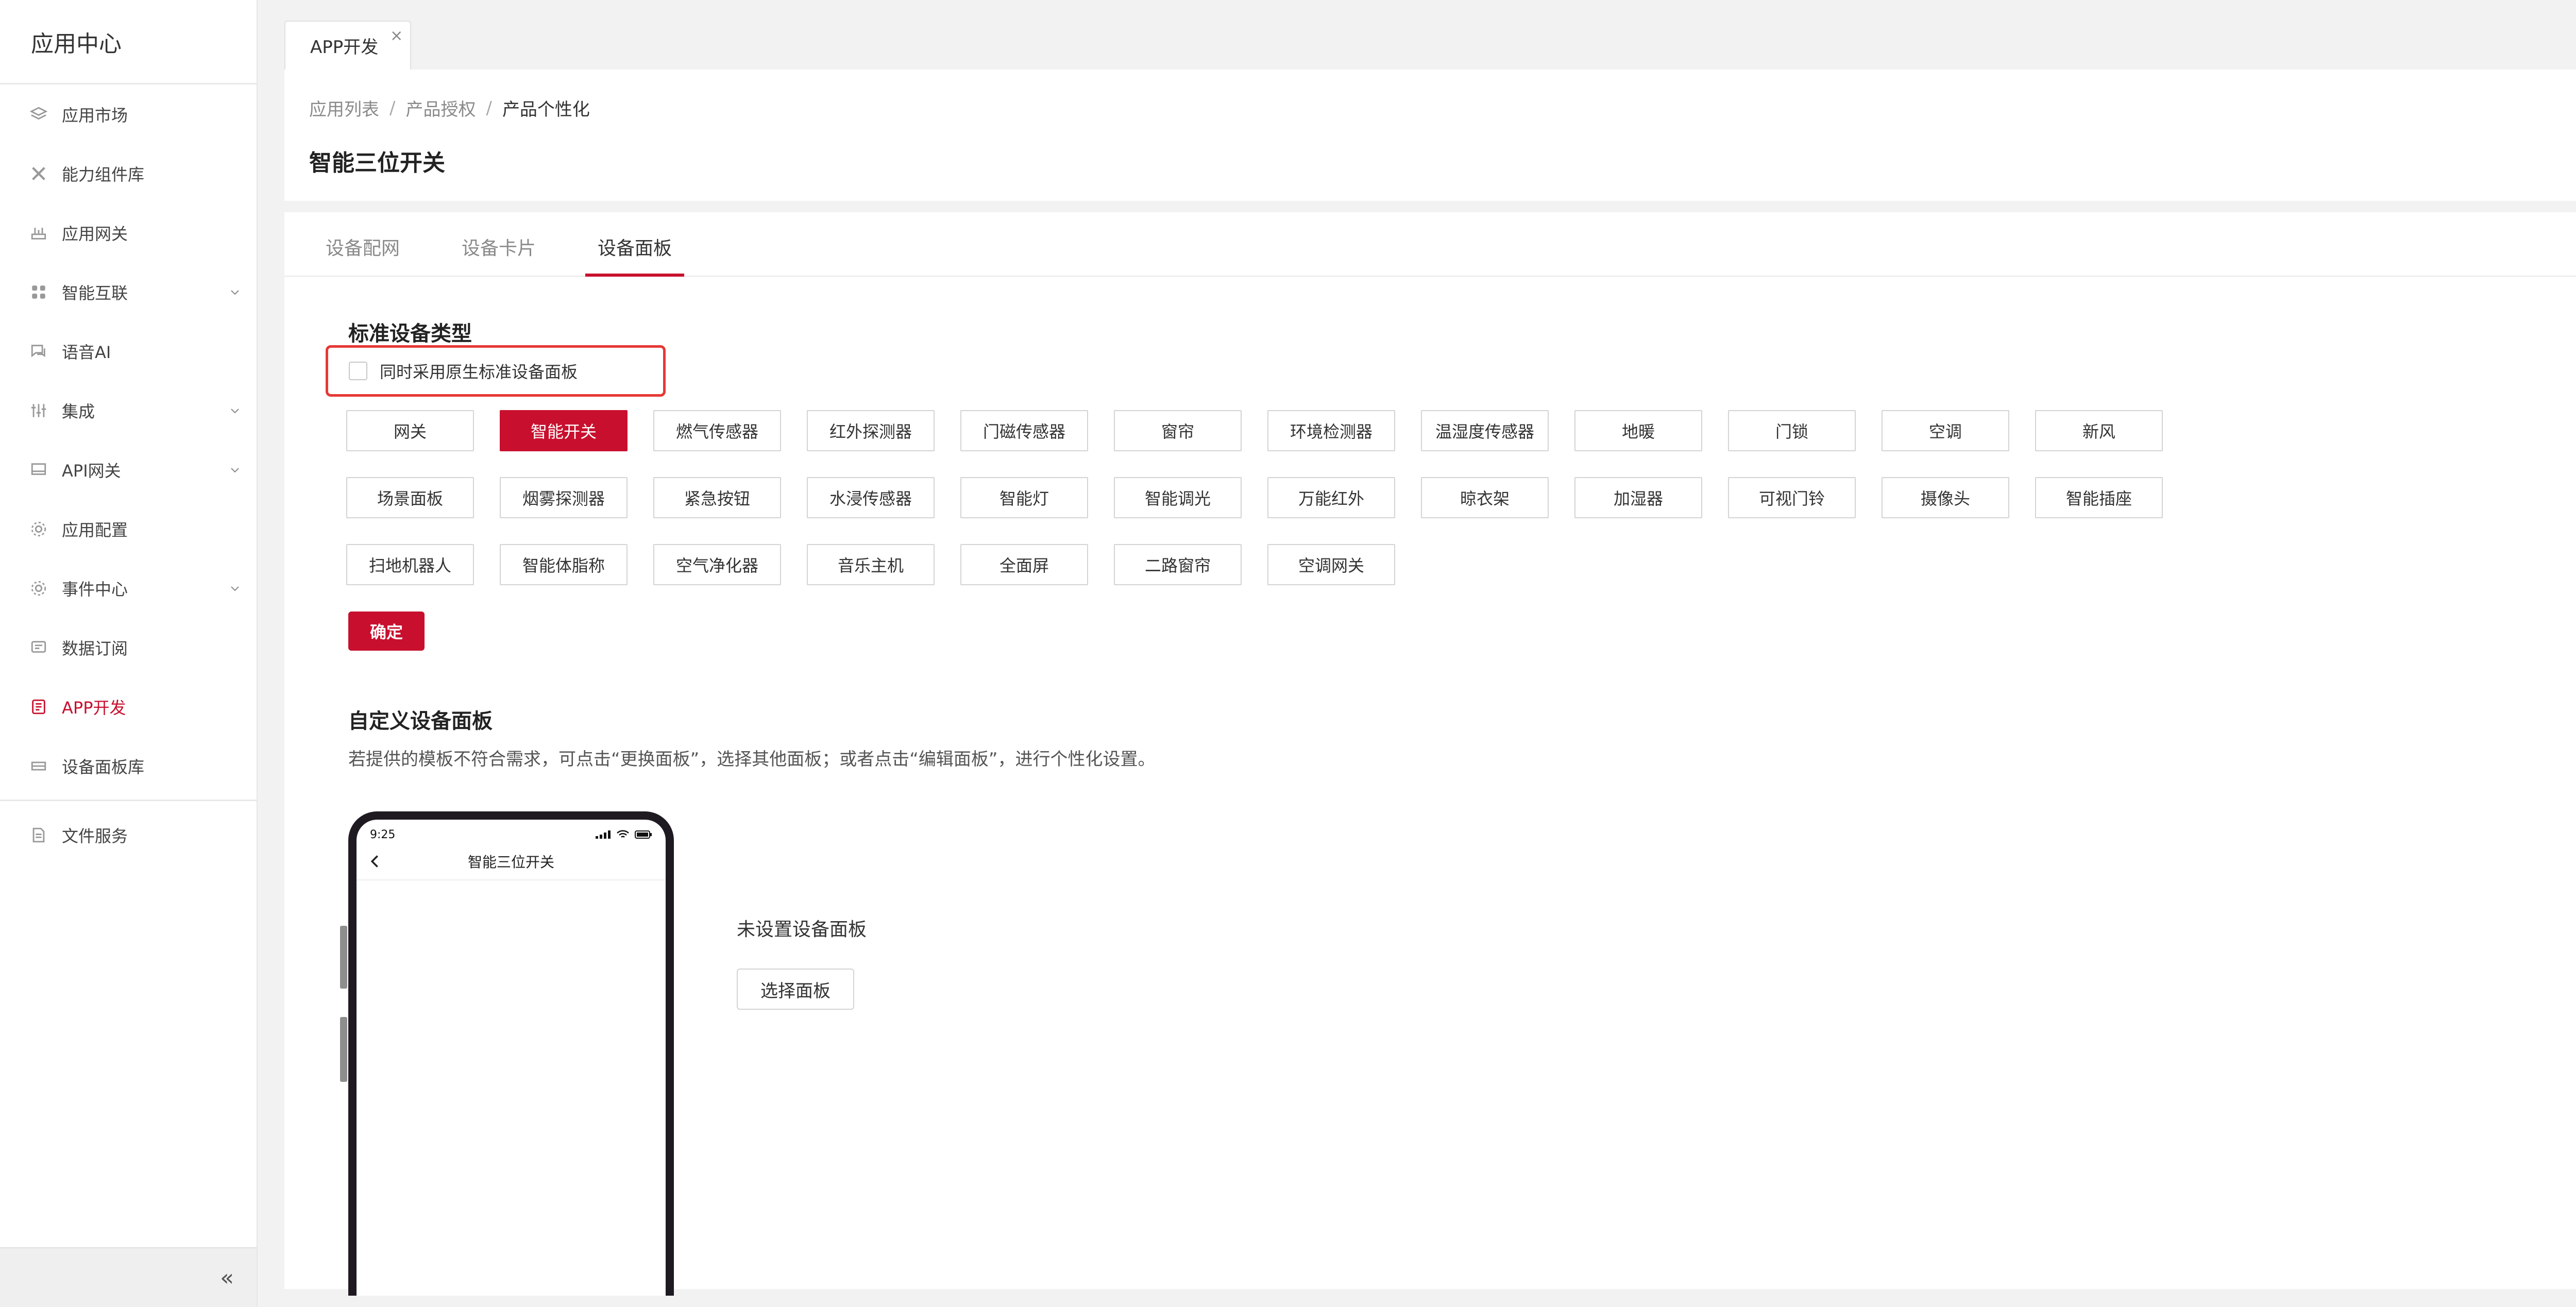 This screenshot has width=2576, height=1307. I want to click on device-type-button: 可视门铃, so click(1792, 497).